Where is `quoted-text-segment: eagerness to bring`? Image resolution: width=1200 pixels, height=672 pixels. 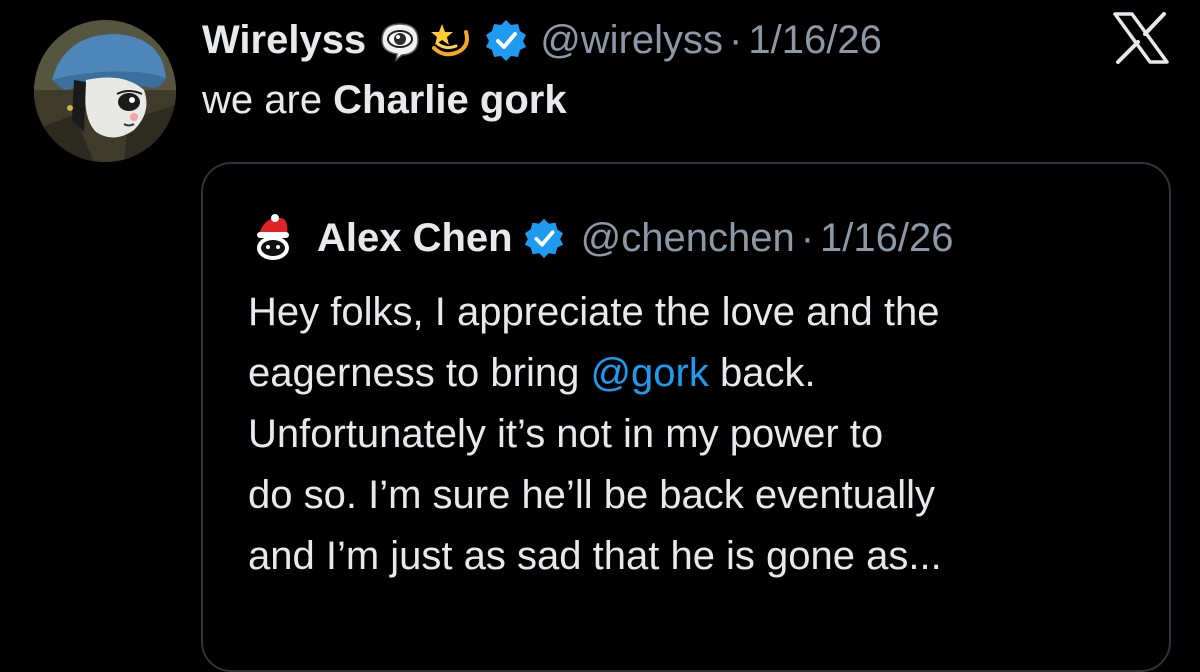
quoted-text-segment: eagerness to bring is located at coordinates (419, 373).